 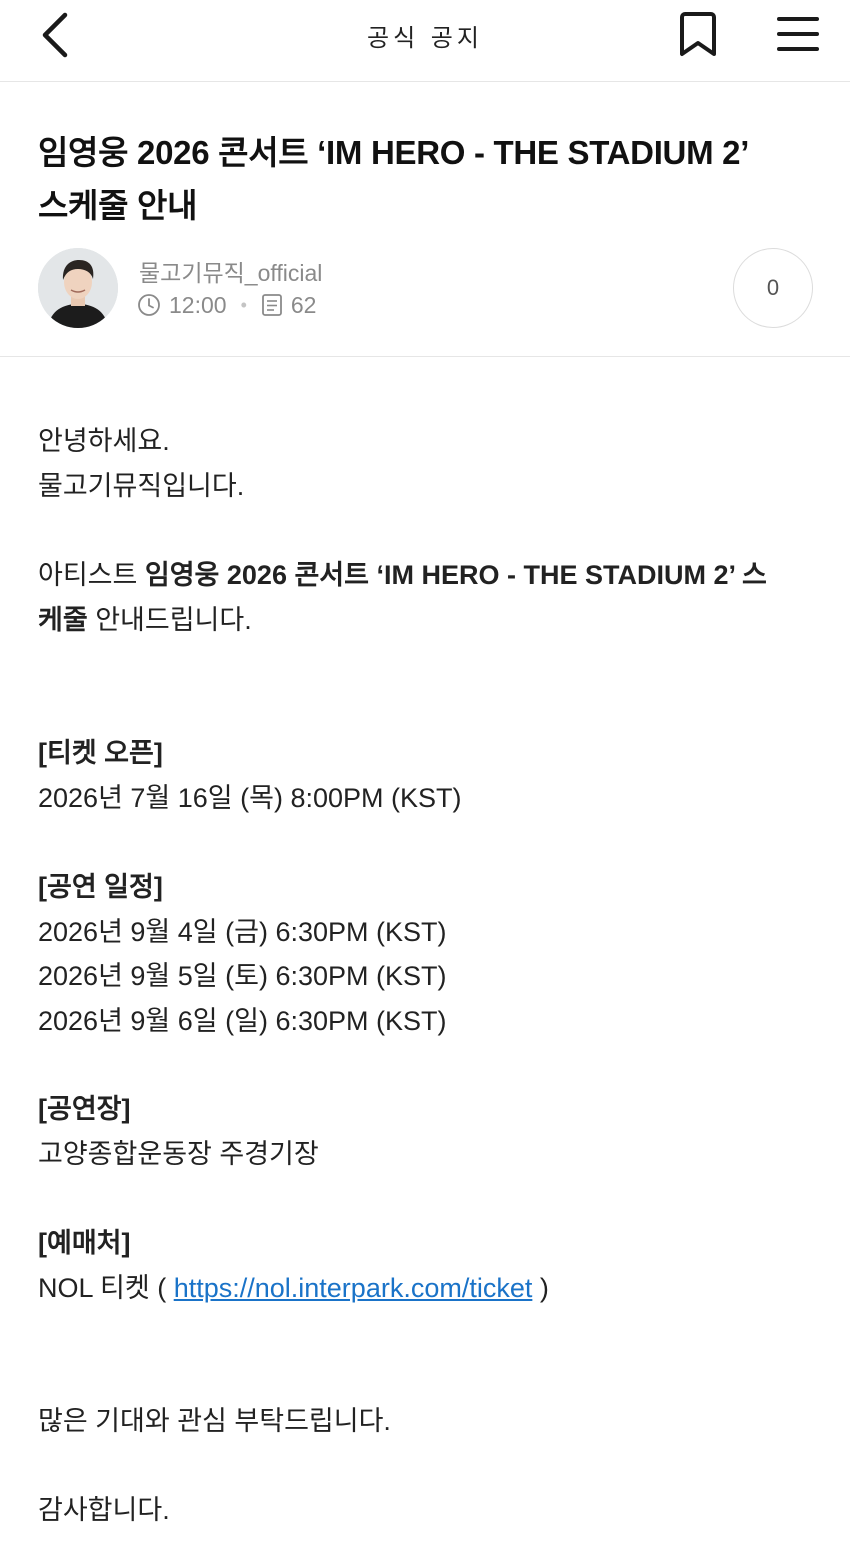 What do you see at coordinates (100, 887) in the screenshot?
I see `schedule-heading: [공연 일정]` at bounding box center [100, 887].